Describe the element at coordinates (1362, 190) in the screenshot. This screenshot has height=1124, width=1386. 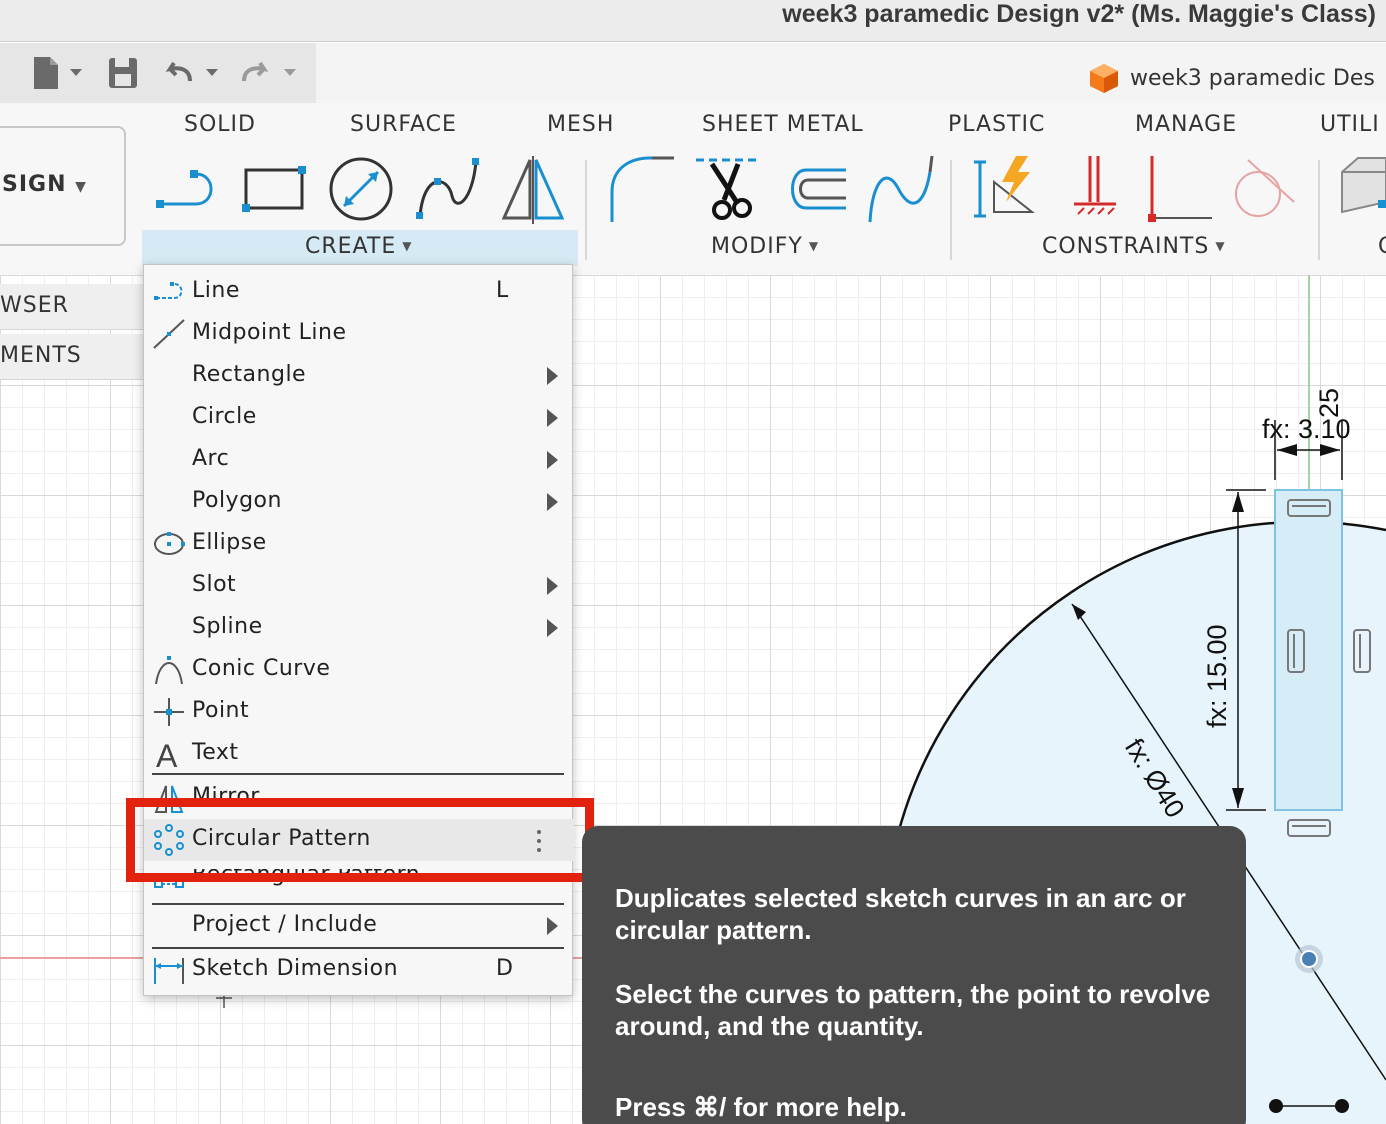
I see `box-tool-icon` at that location.